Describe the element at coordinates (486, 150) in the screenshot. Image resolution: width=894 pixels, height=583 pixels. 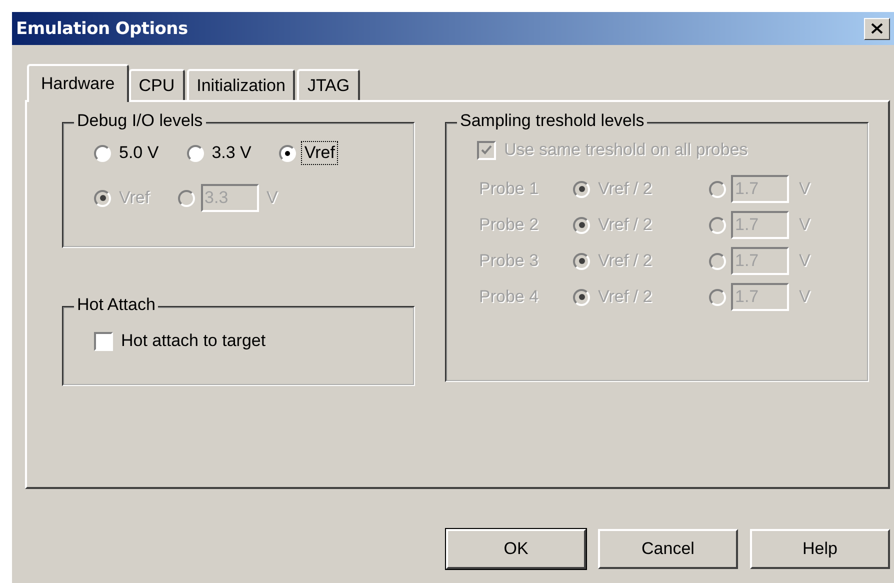
I see `check-mark-icon` at that location.